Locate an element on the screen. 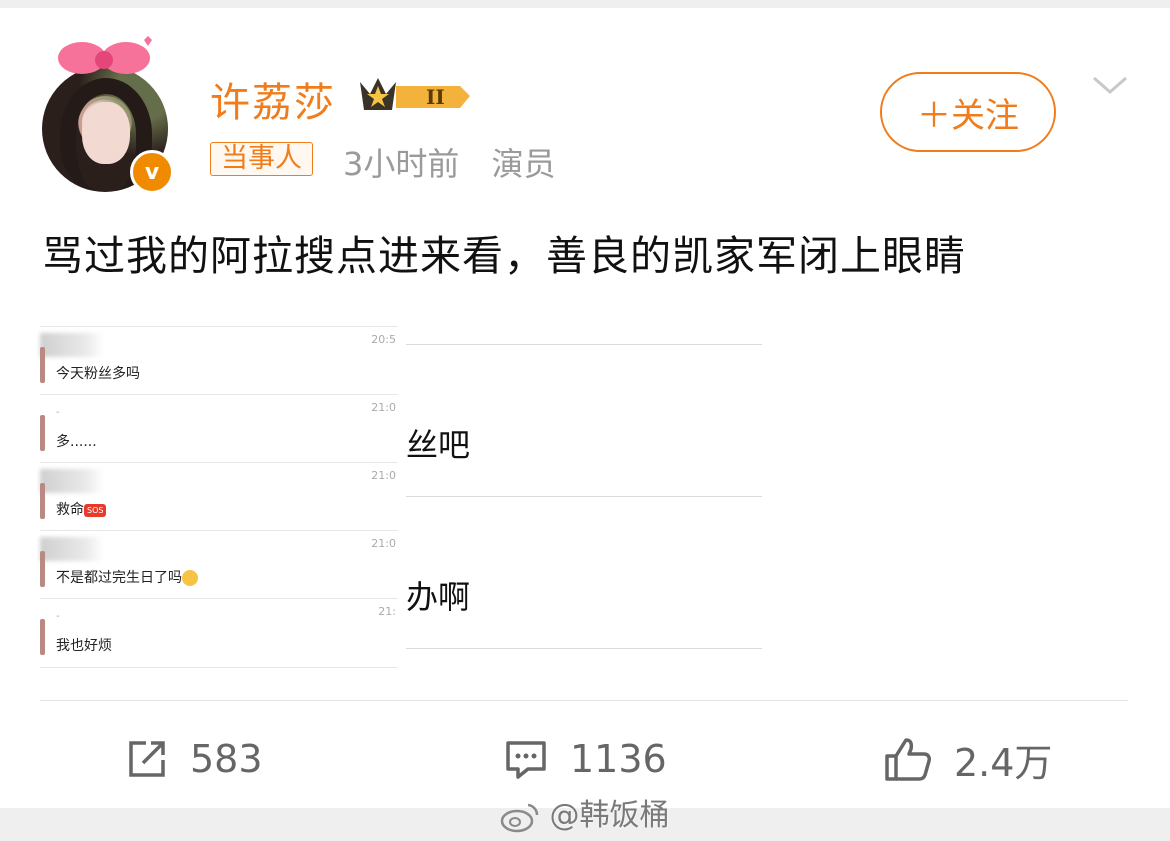 This screenshot has width=1170, height=841. crying-emoji-icon is located at coordinates (190, 578).